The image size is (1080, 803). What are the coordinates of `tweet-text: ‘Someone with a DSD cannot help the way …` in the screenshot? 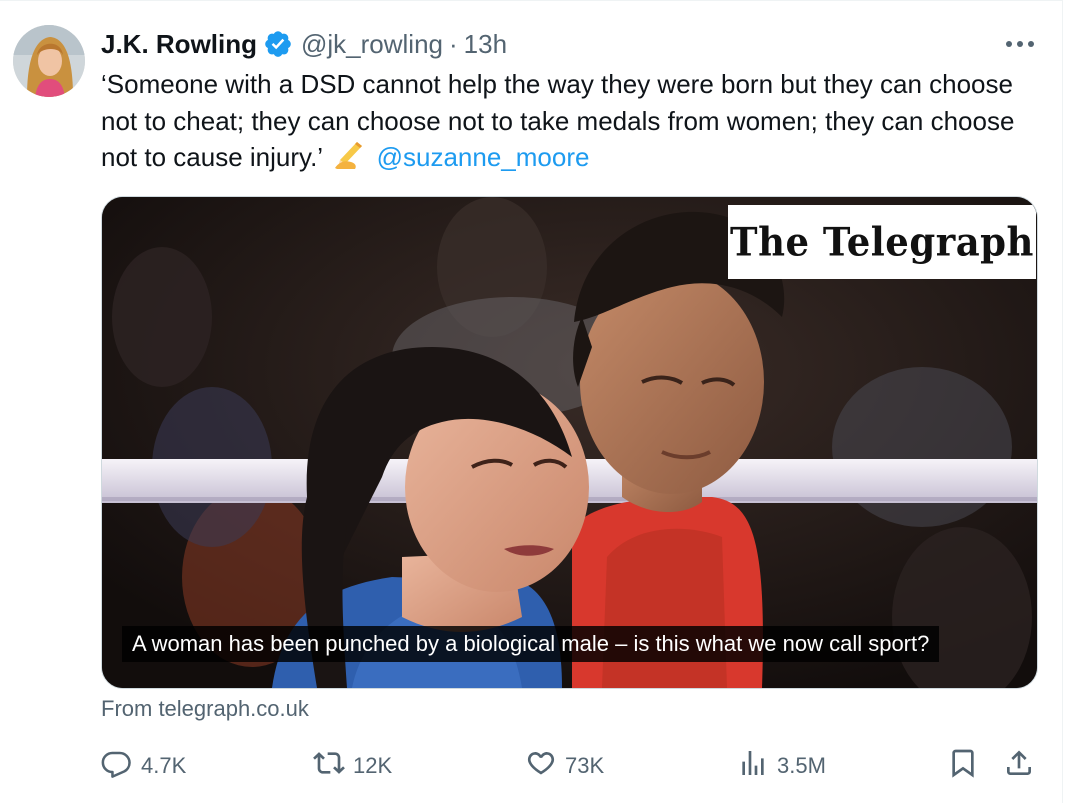 It's located at (576, 121).